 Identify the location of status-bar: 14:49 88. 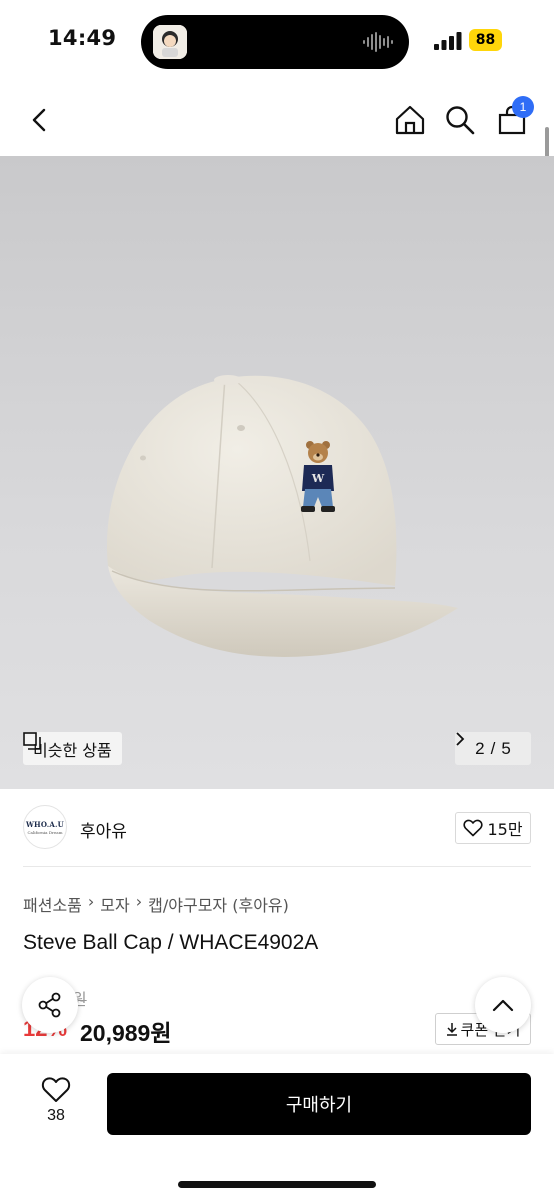
(277, 43).